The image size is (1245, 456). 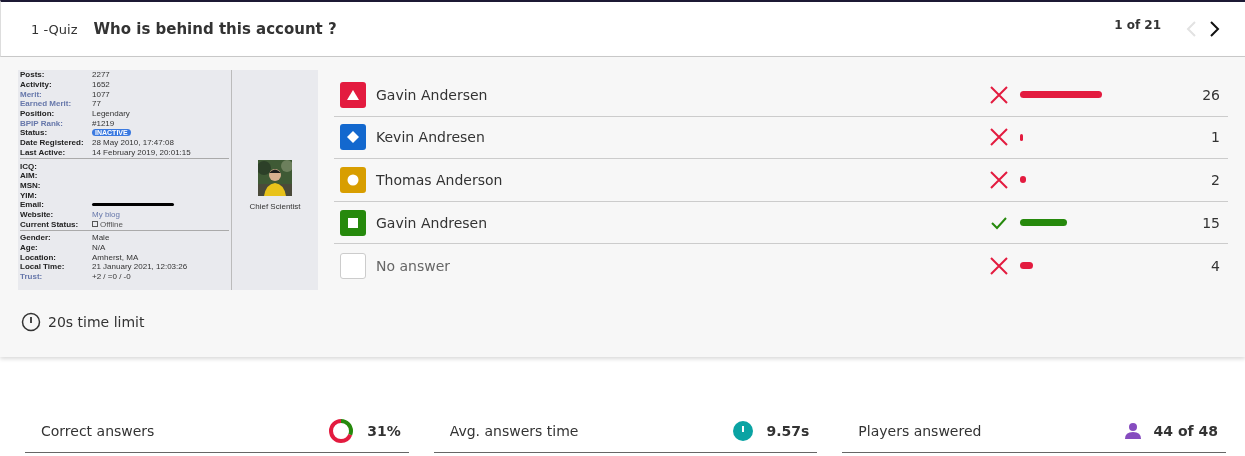 I want to click on profile-label: Current Status:, so click(x=50, y=224).